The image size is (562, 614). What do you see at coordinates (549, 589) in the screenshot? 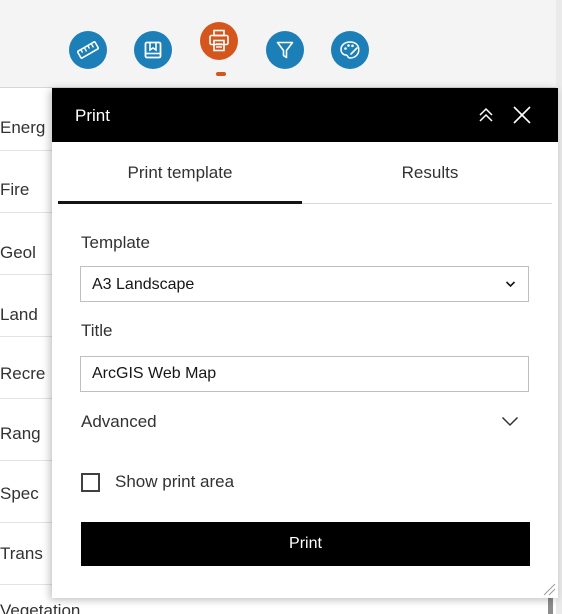
I see `resize-grip-icon` at bounding box center [549, 589].